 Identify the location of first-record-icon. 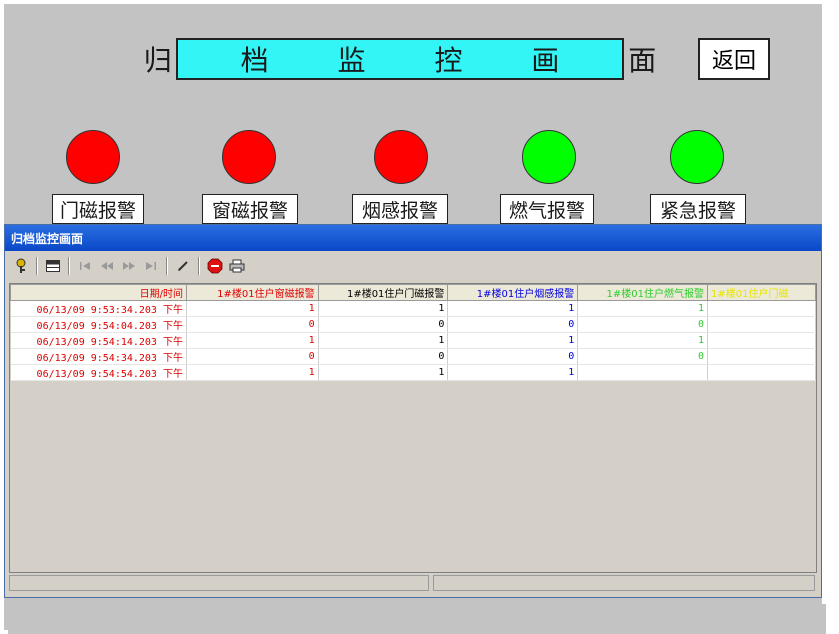
(85, 266).